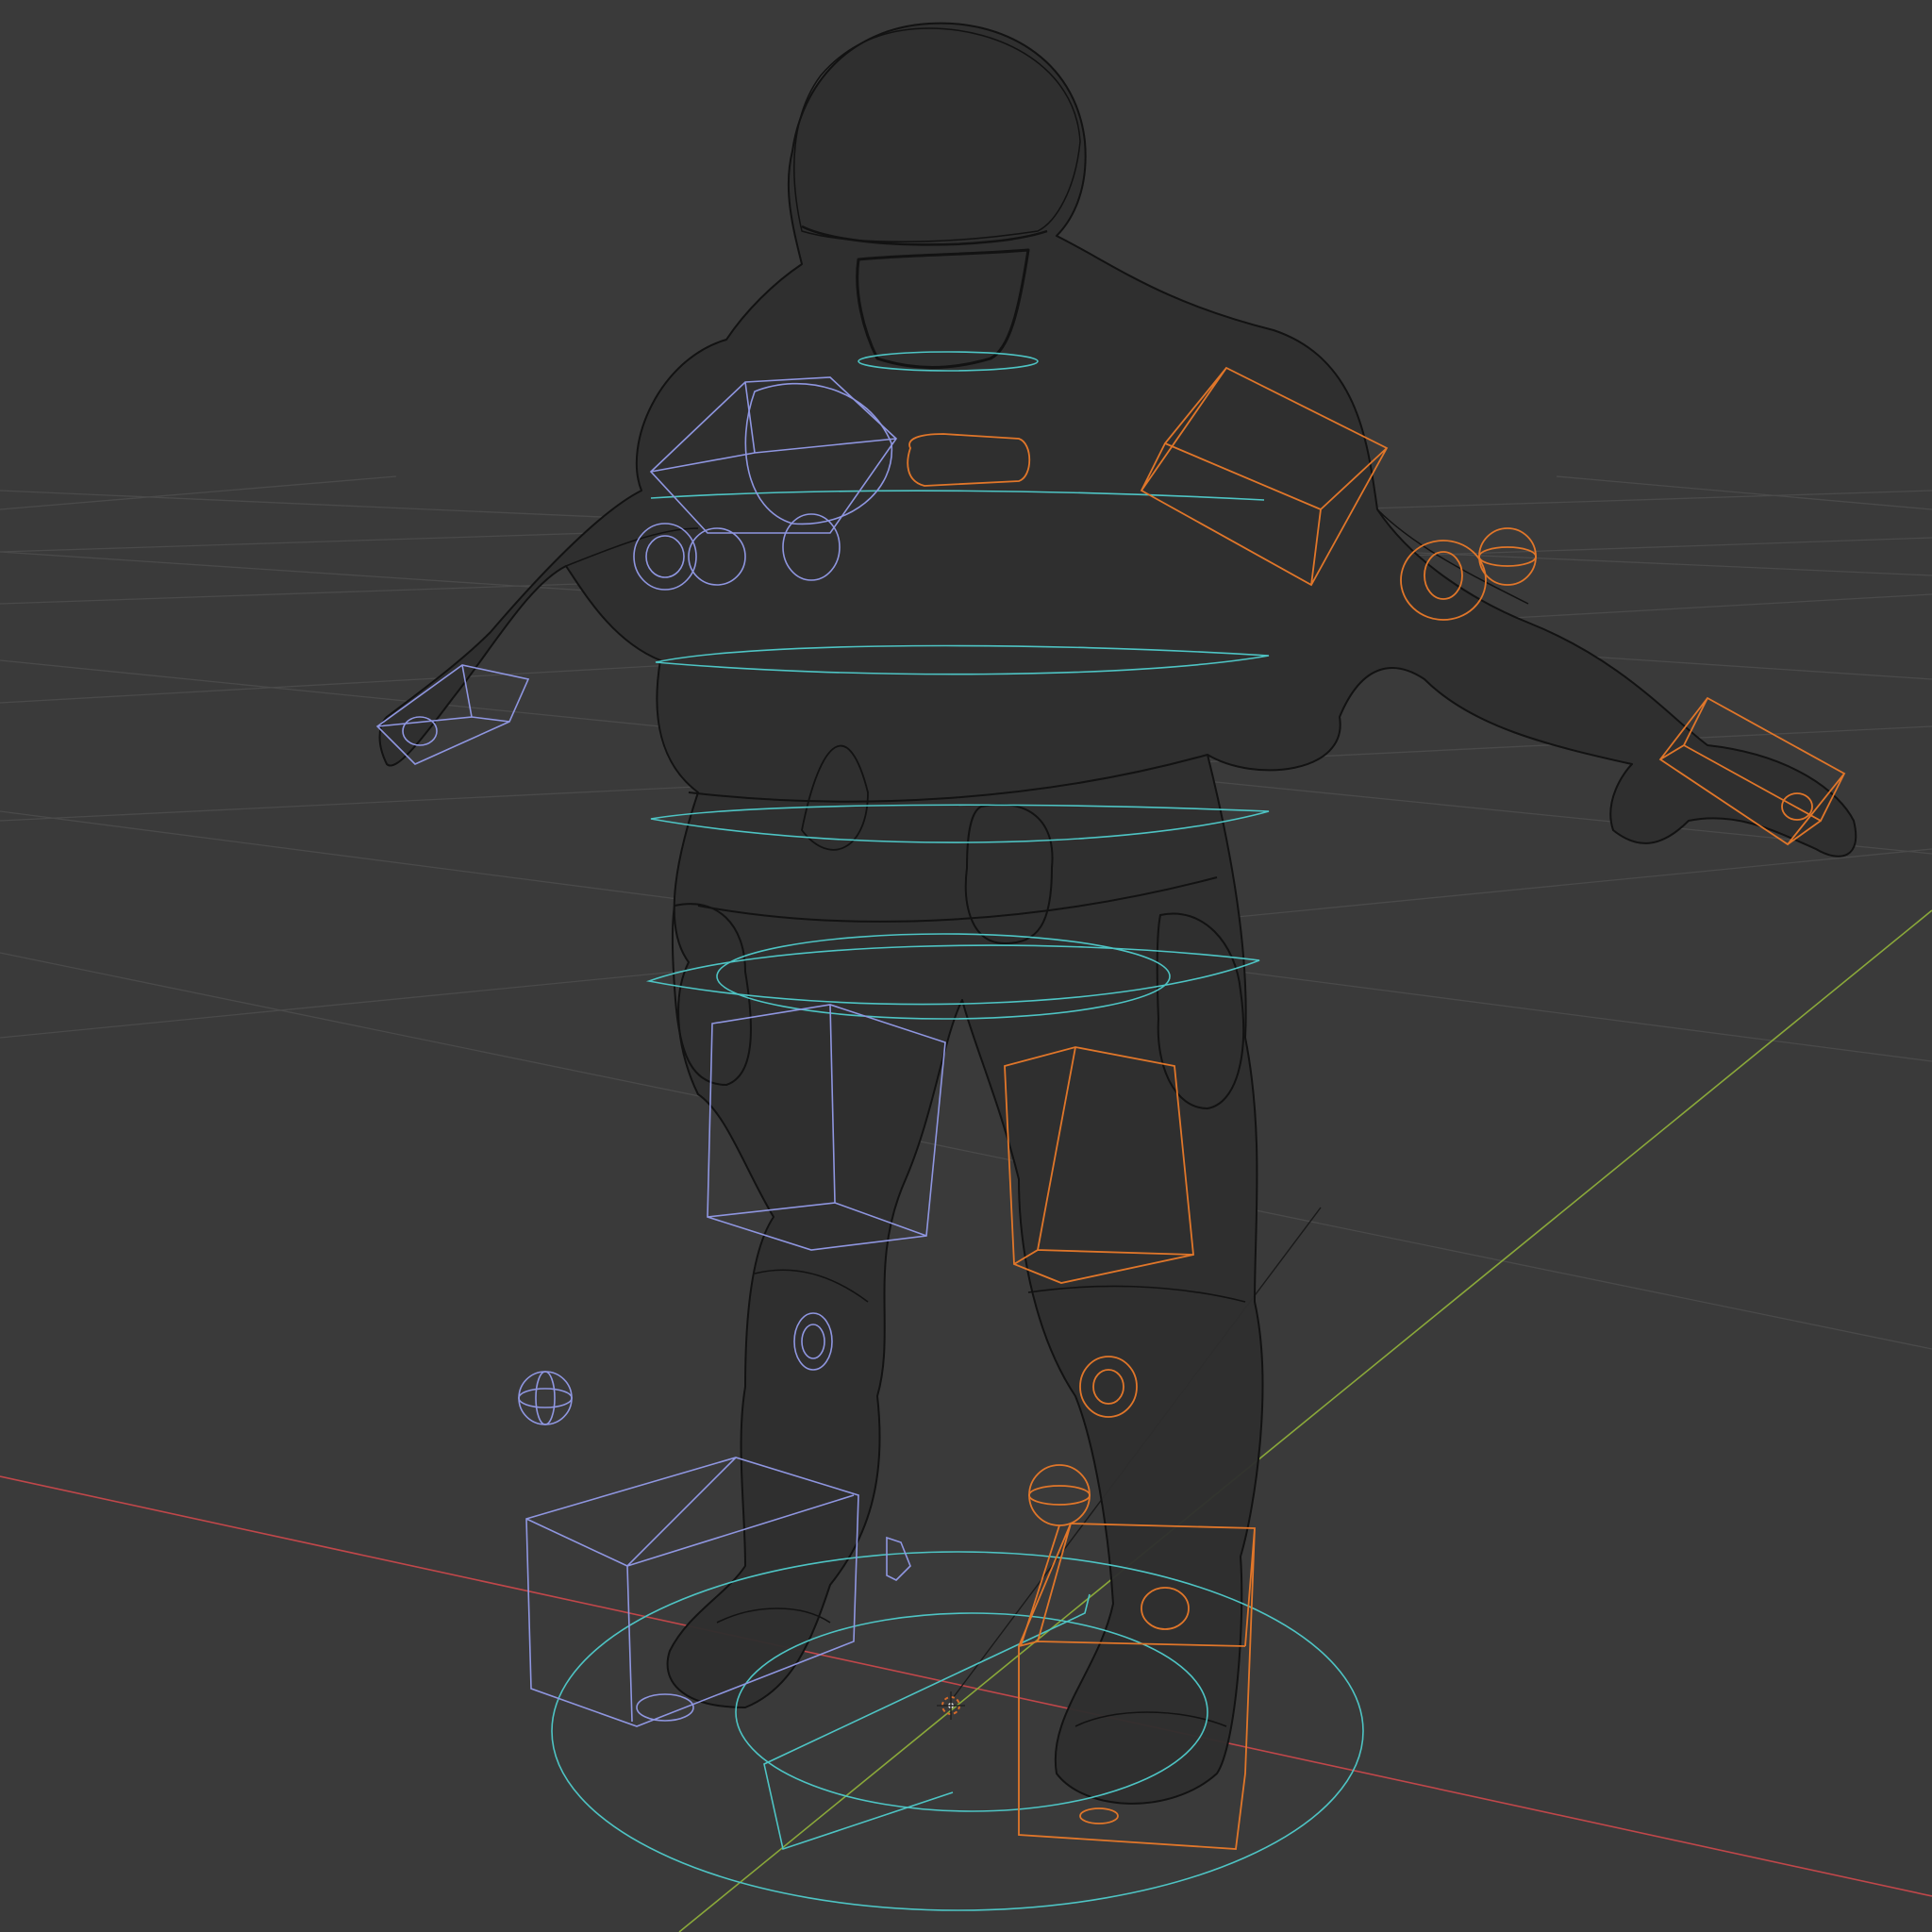 This screenshot has width=1932, height=1932. Describe the element at coordinates (545, 1398) in the screenshot. I see `empty-axes-icon` at that location.